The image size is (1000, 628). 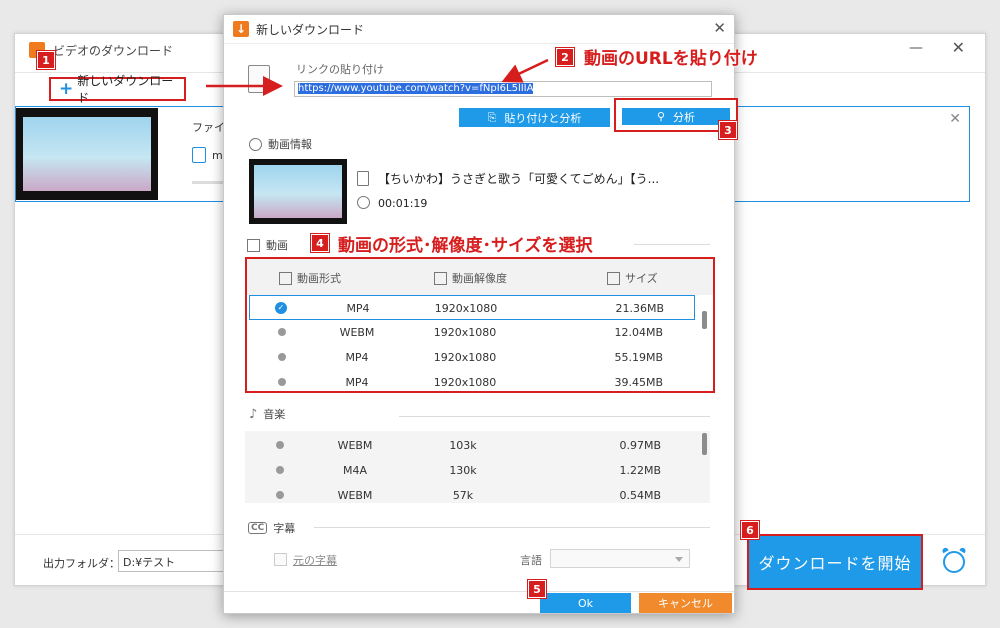 I want to click on subtitle-section-divider, so click(x=512, y=527).